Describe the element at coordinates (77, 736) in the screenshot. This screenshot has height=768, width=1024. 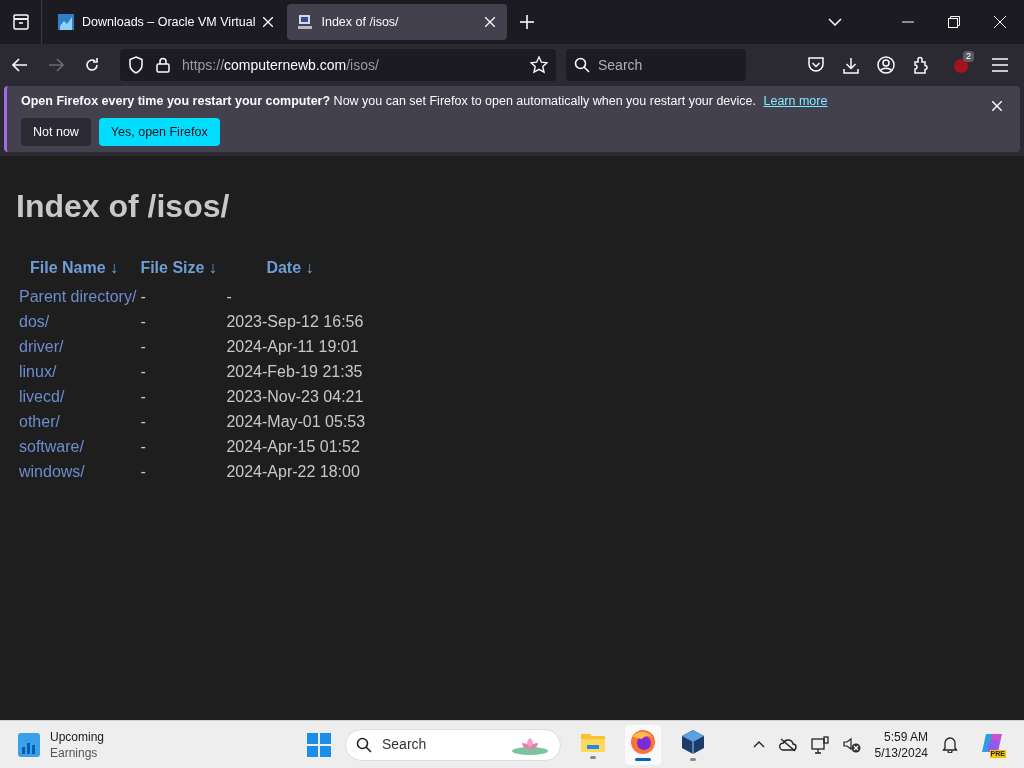
I see `widget-title: Upcoming` at that location.